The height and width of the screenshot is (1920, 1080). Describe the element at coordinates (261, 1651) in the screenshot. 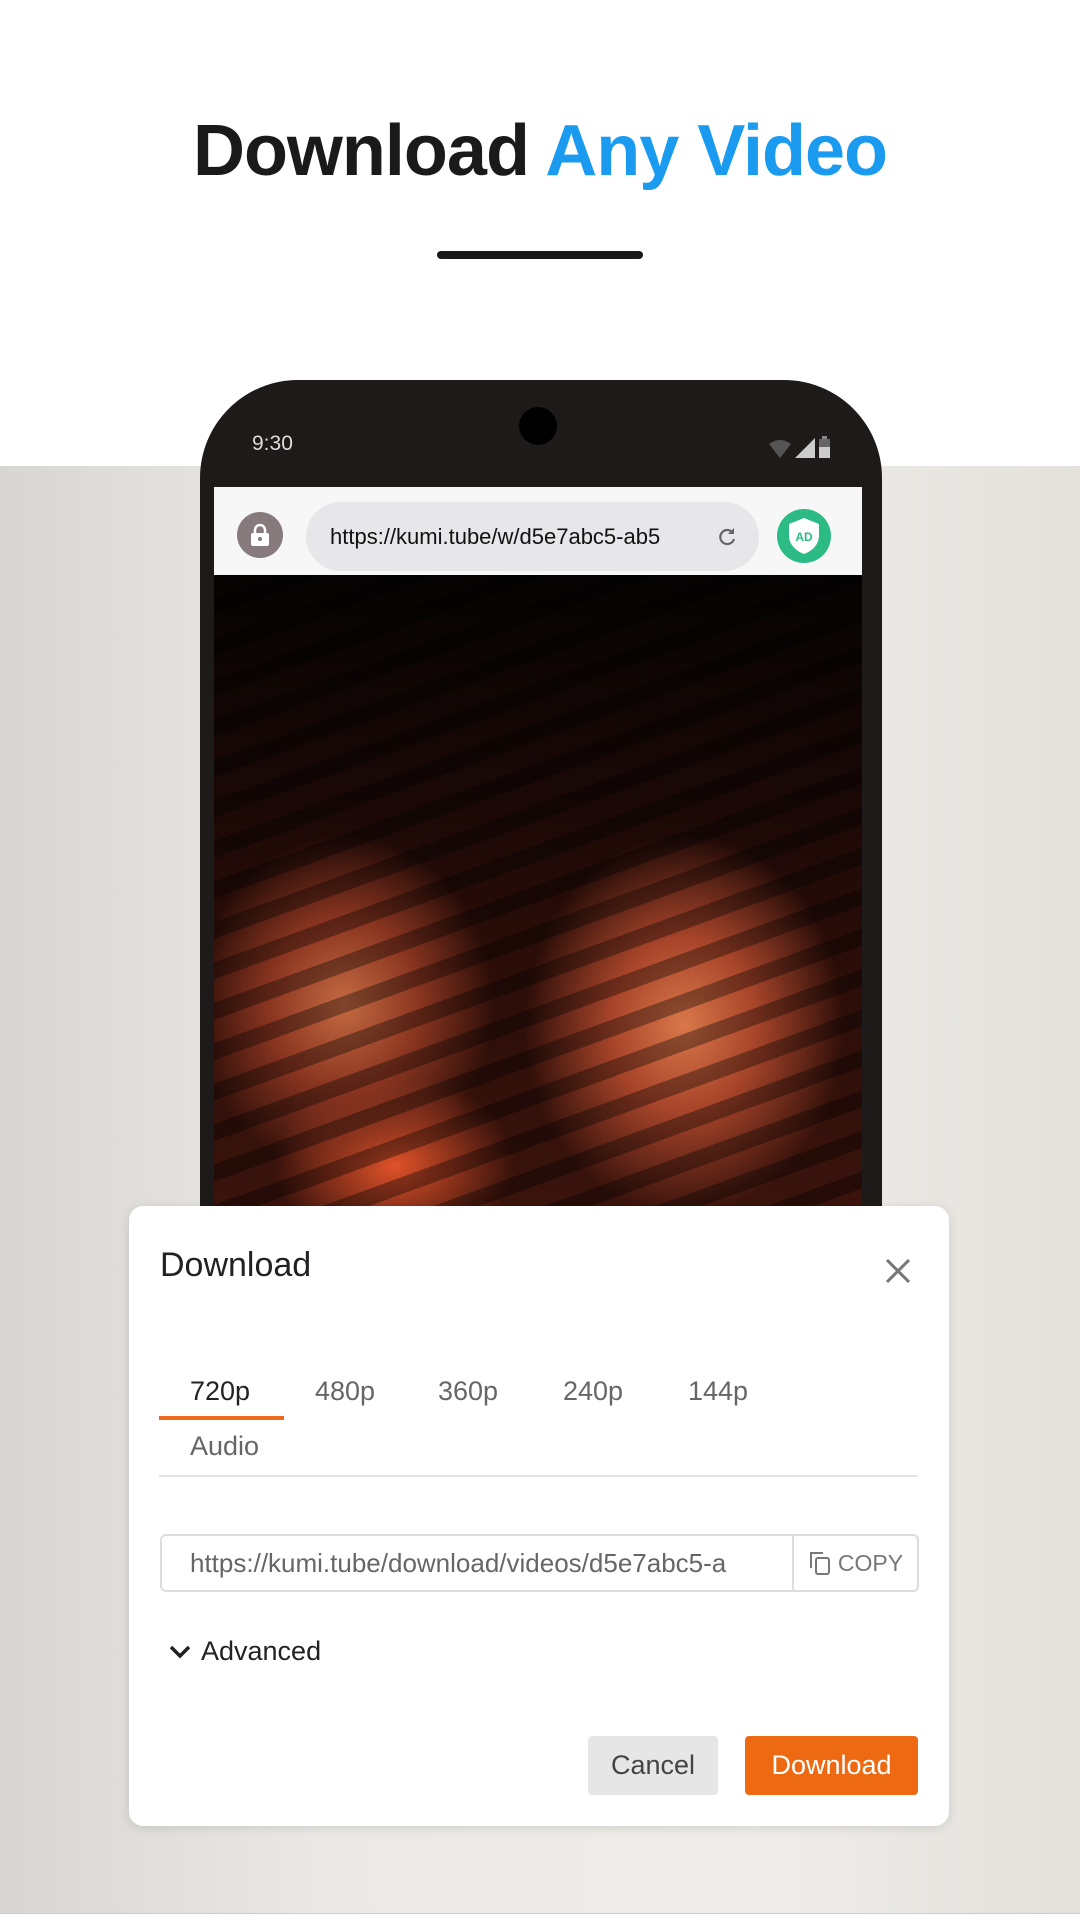

I see `advanced-label: Advanced` at that location.